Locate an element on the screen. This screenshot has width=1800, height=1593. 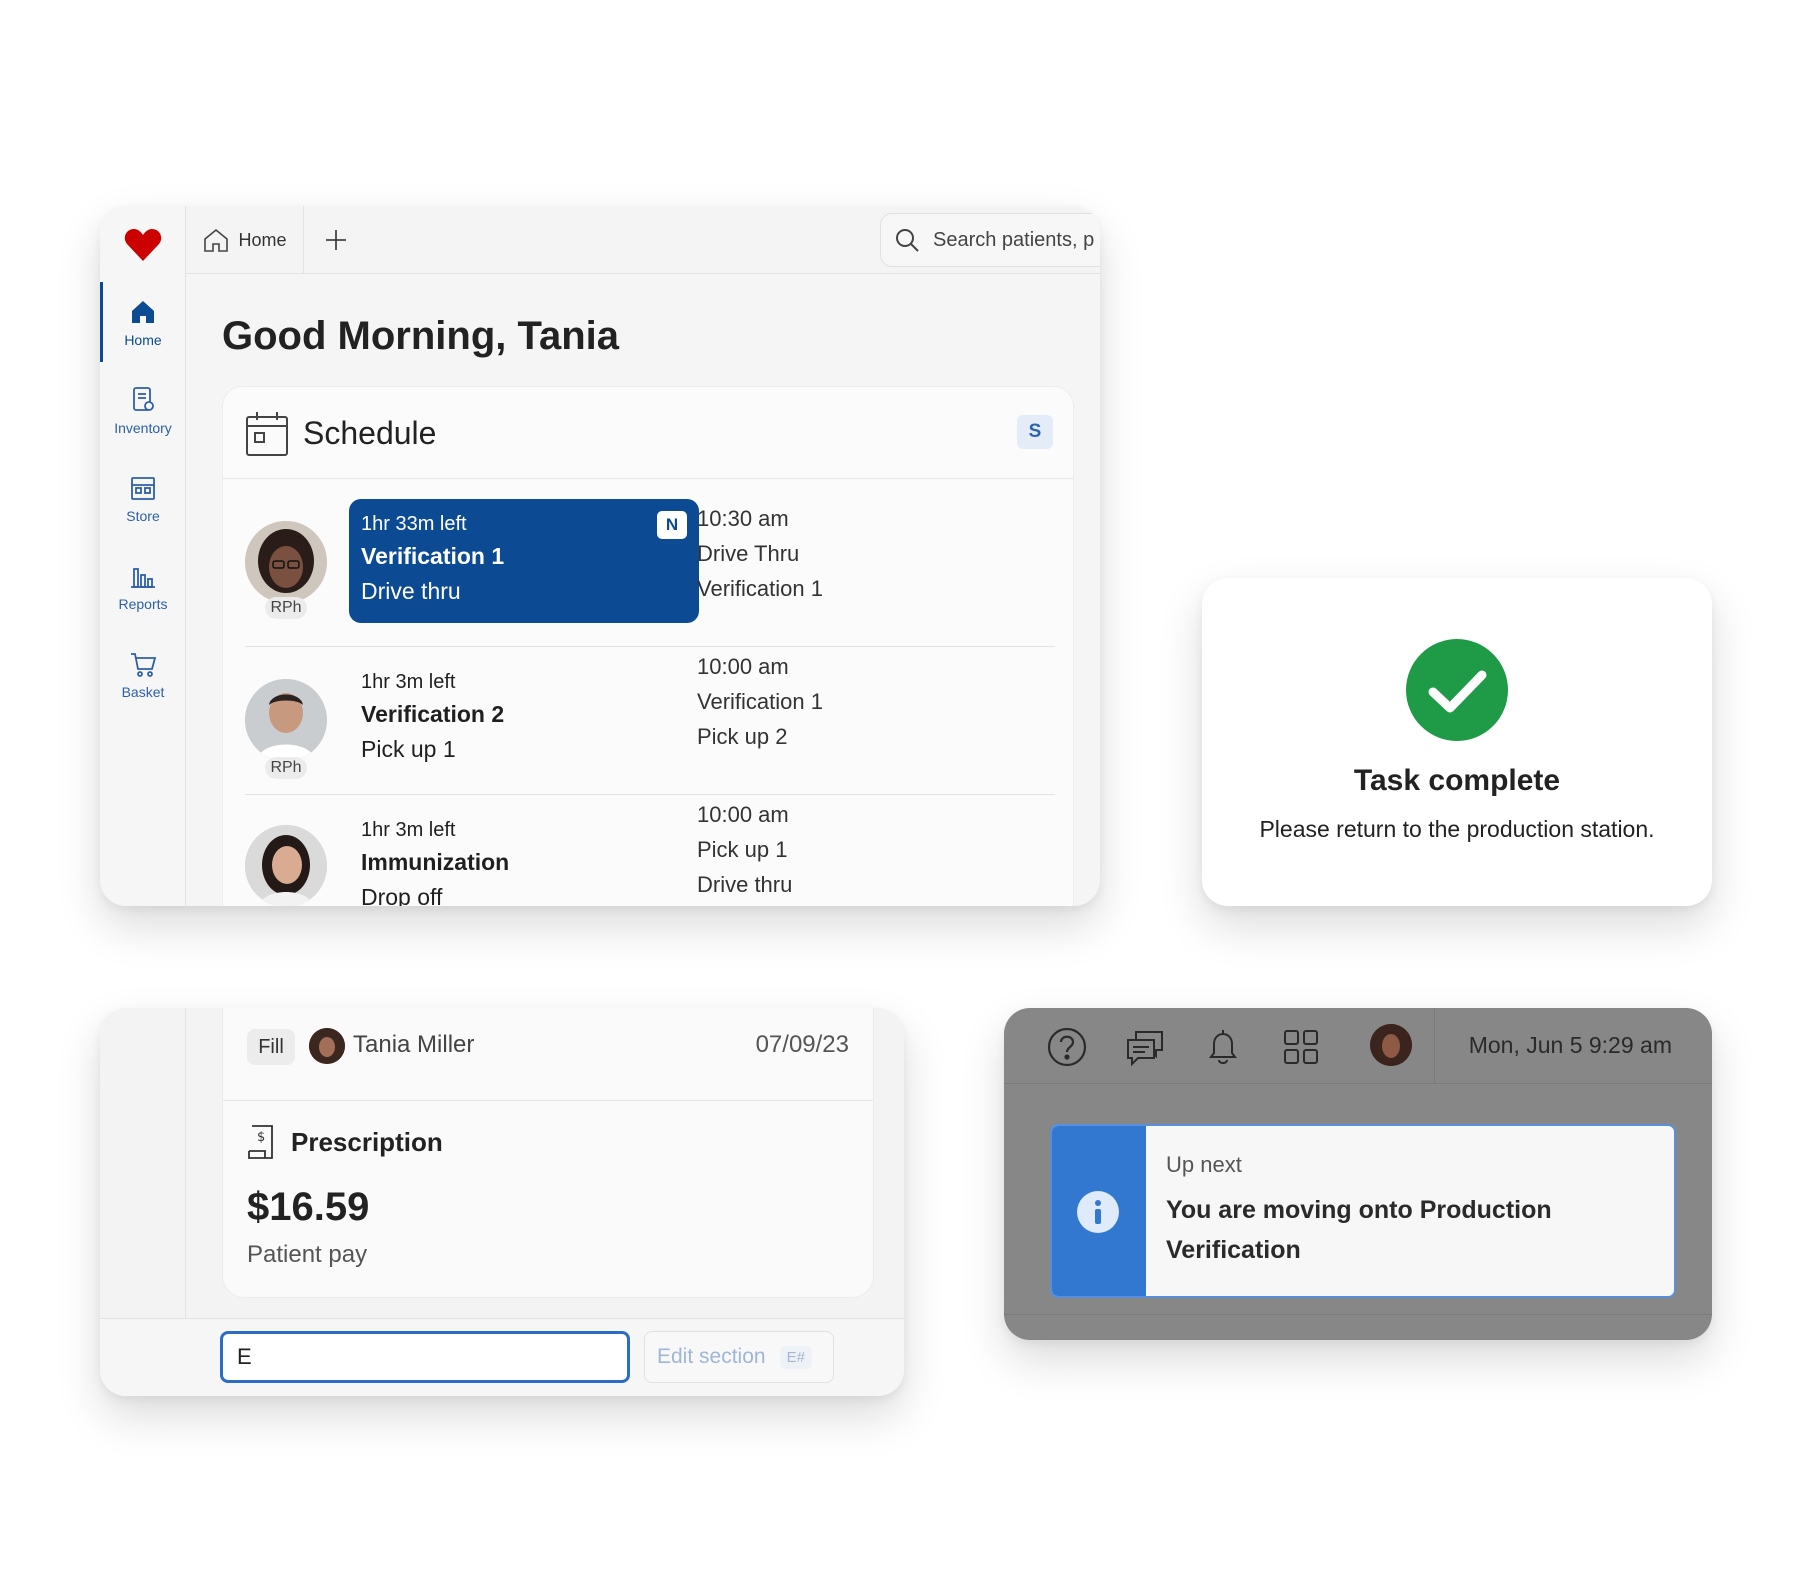
search-placeholder: Search patients, p is located at coordinates (1014, 239).